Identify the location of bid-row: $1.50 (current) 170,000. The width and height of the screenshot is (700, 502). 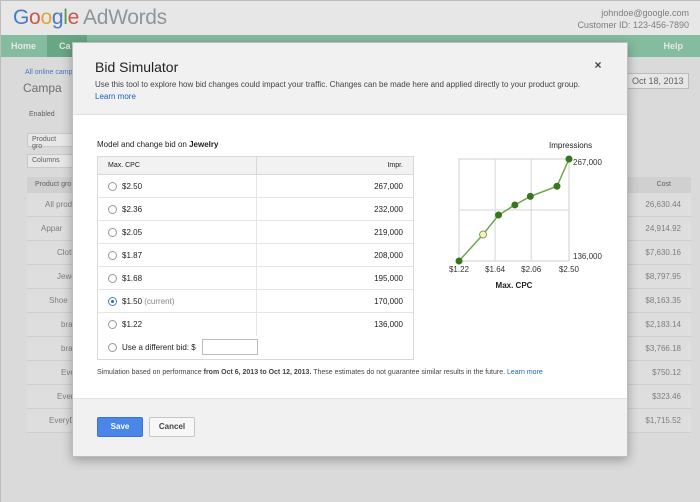
(255, 301).